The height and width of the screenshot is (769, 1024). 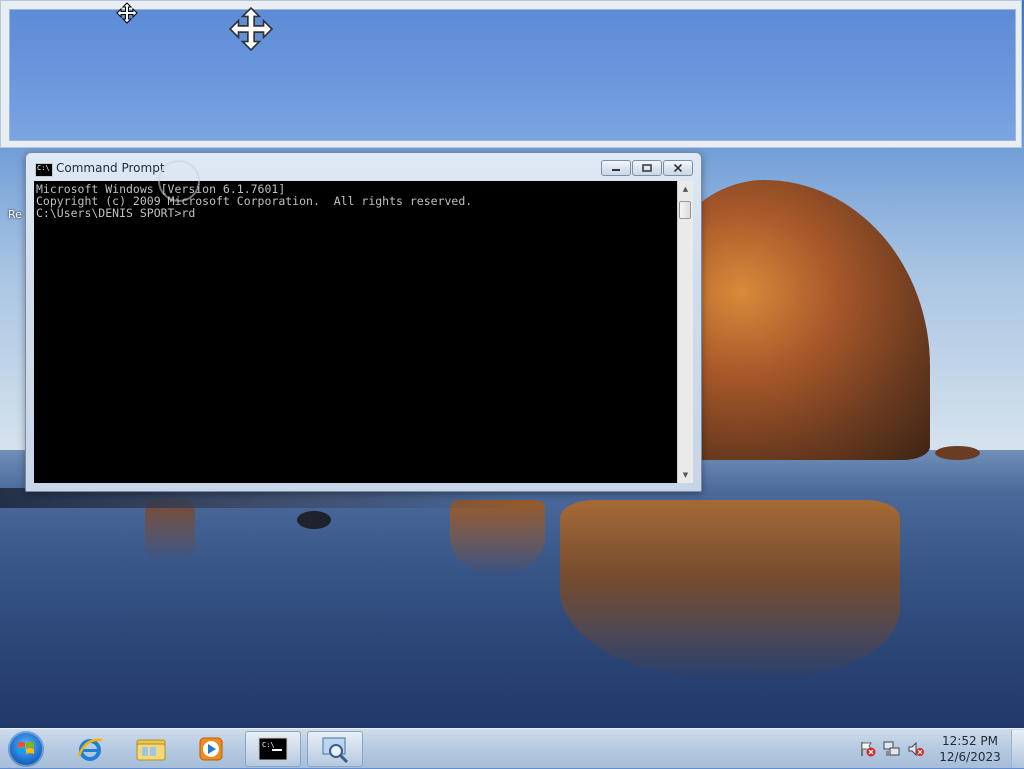 I want to click on start-button, so click(x=26, y=749).